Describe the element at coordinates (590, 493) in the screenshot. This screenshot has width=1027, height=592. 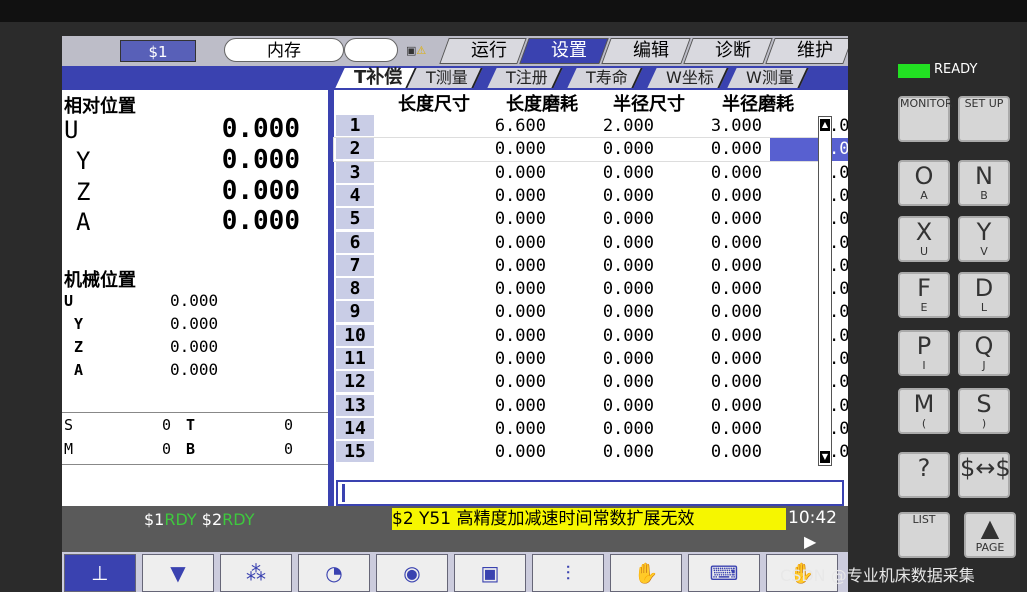
I see `input-line` at that location.